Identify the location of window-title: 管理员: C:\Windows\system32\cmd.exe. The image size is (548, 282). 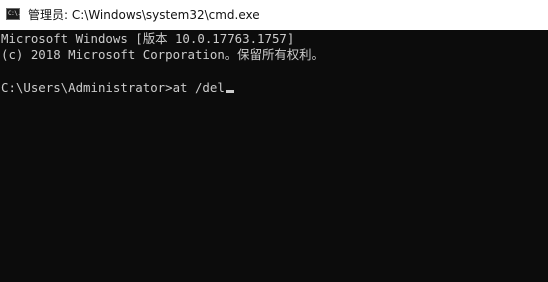
(144, 15).